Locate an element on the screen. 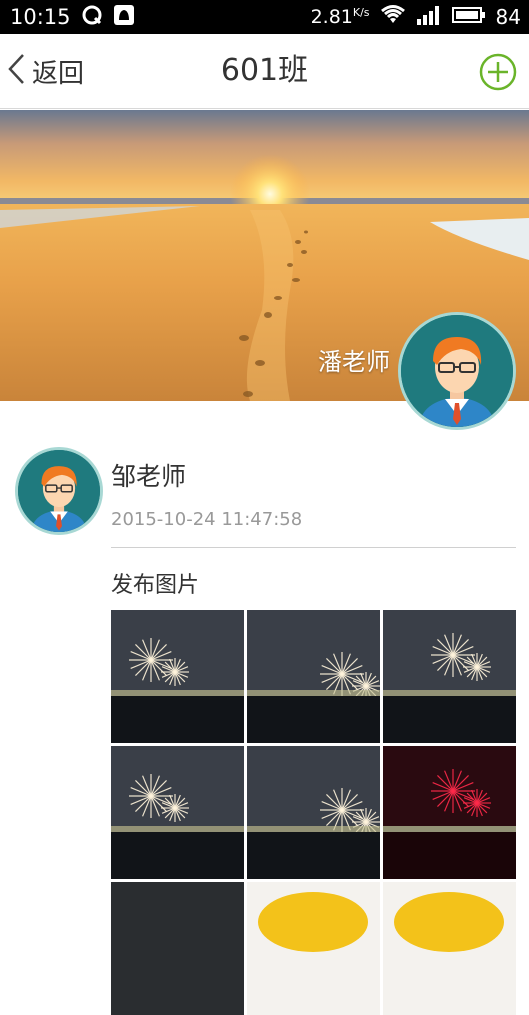 This screenshot has height=1015, width=529. battery-level: 84 is located at coordinates (508, 17).